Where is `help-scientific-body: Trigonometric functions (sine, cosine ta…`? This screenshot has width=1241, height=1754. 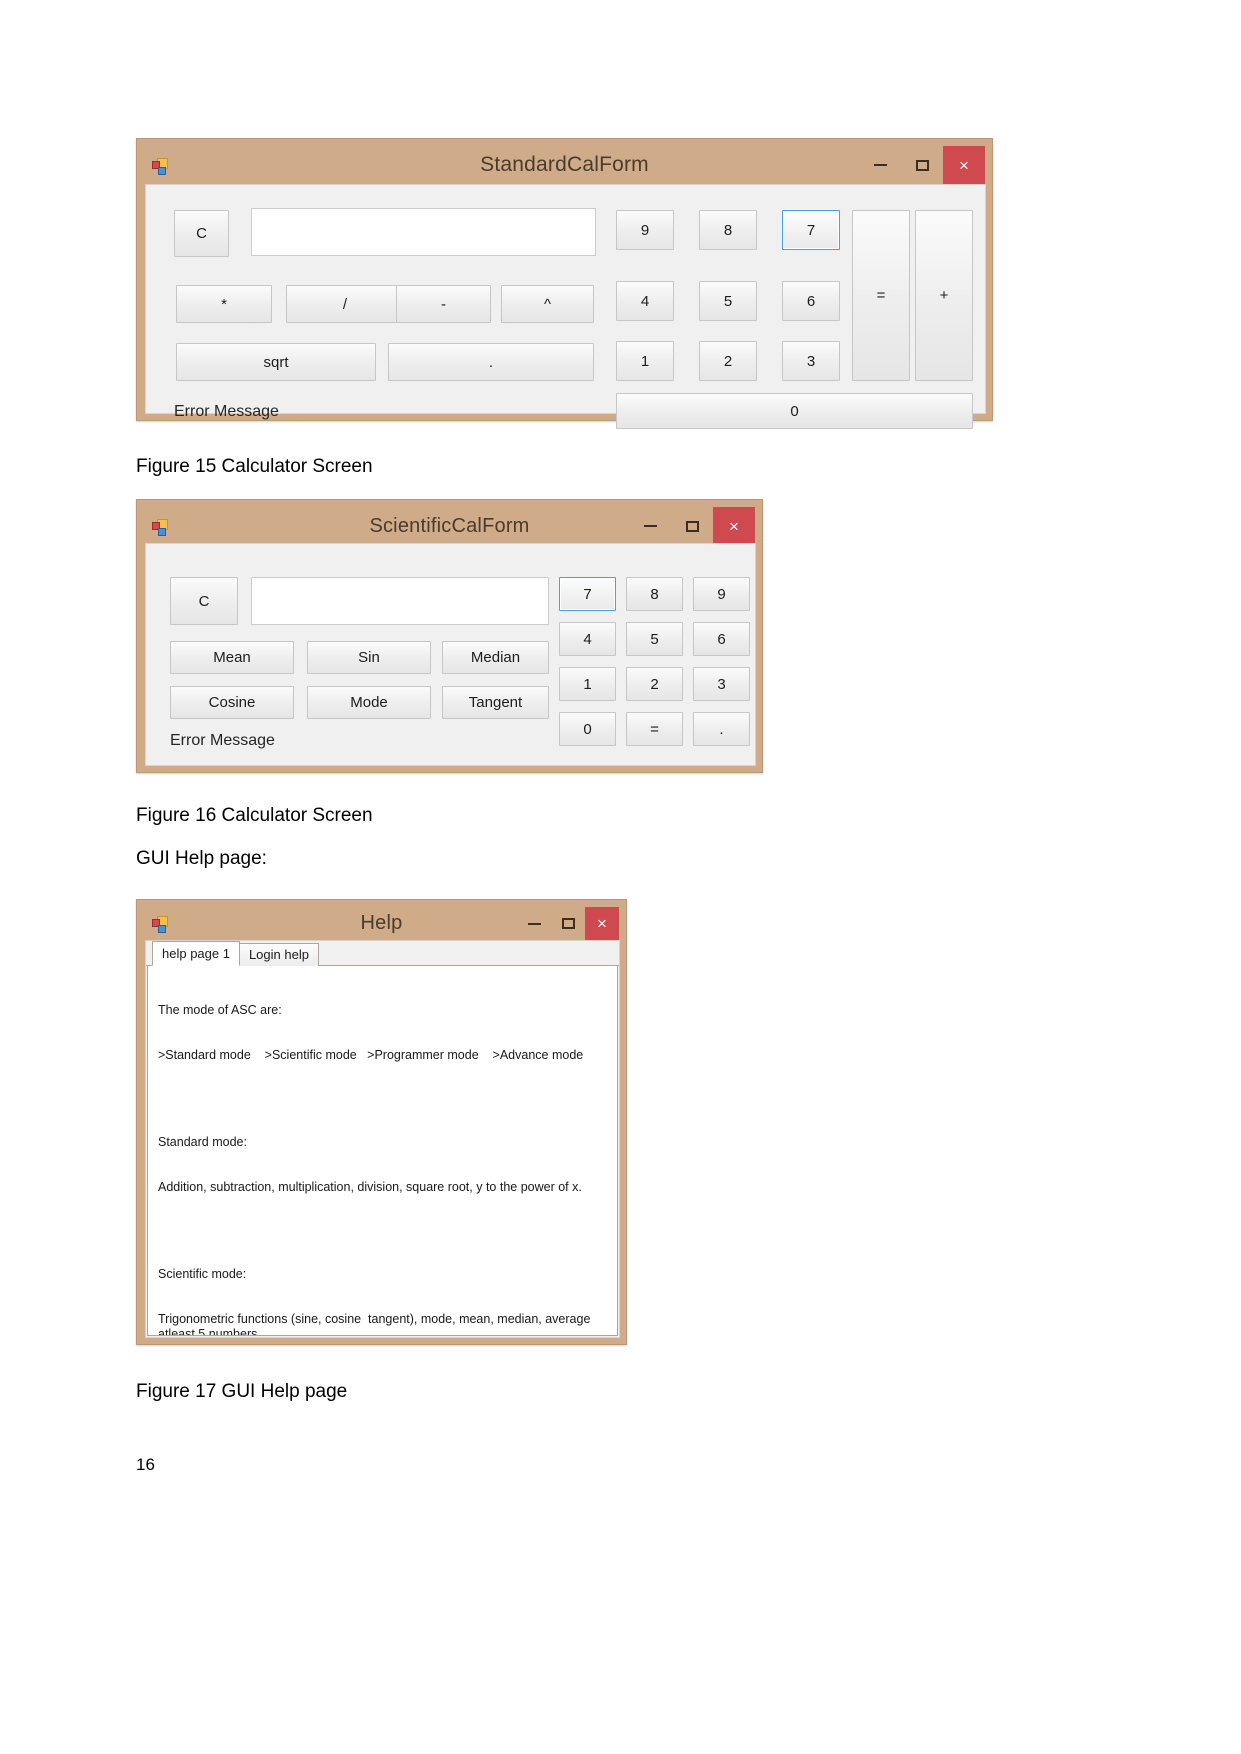 help-scientific-body: Trigonometric functions (sine, cosine ta… is located at coordinates (374, 1324).